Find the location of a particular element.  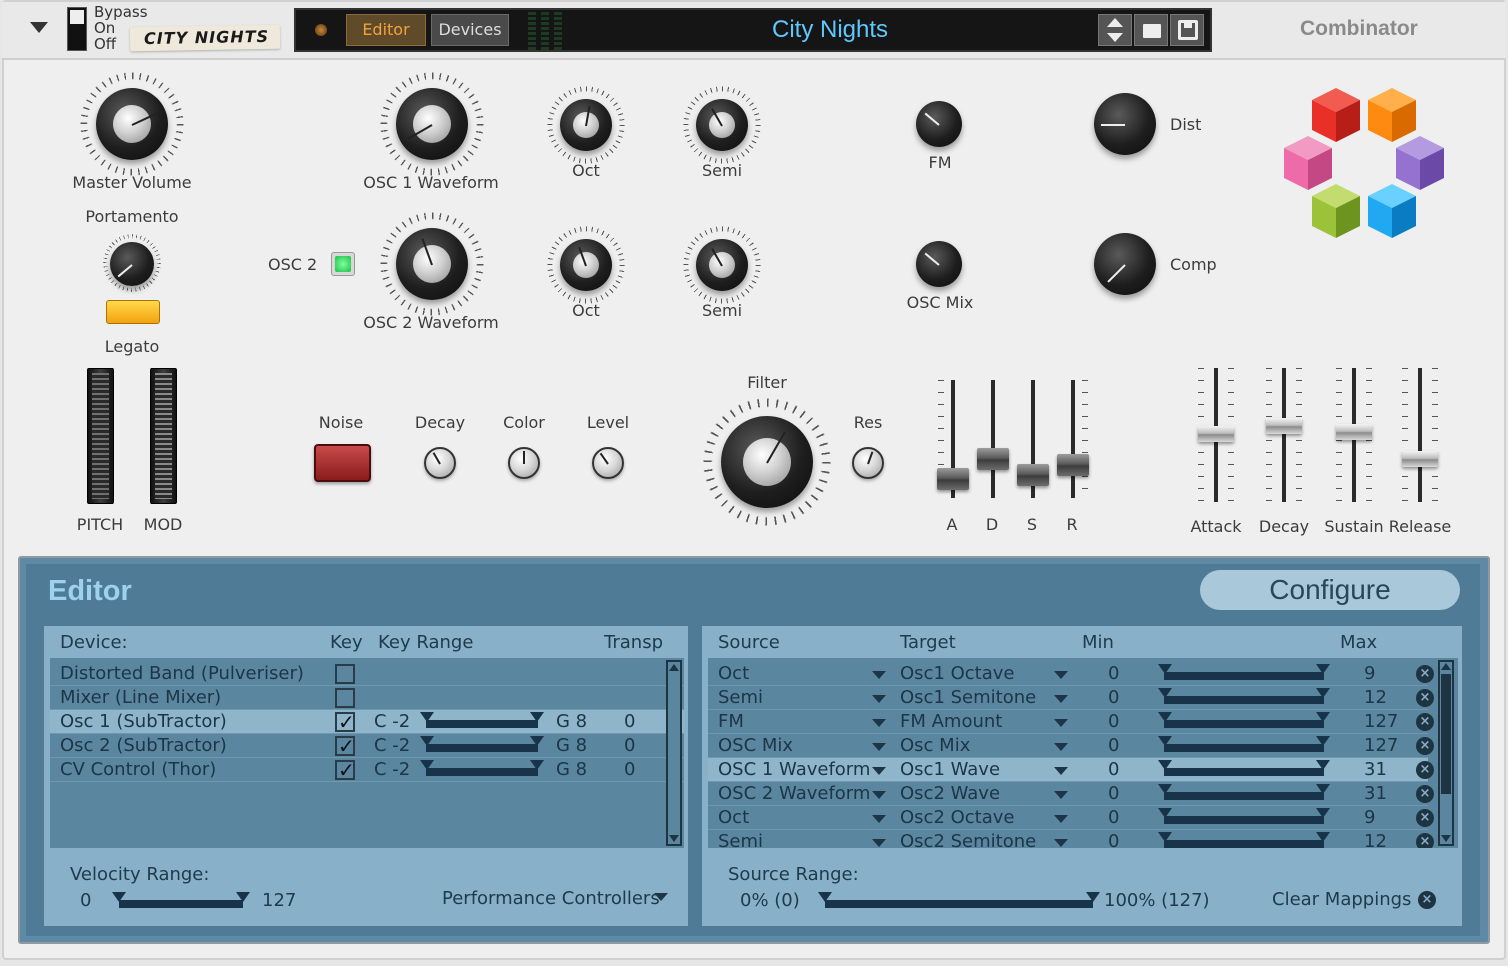

filter-sustain-fader is located at coordinates (1033, 475).